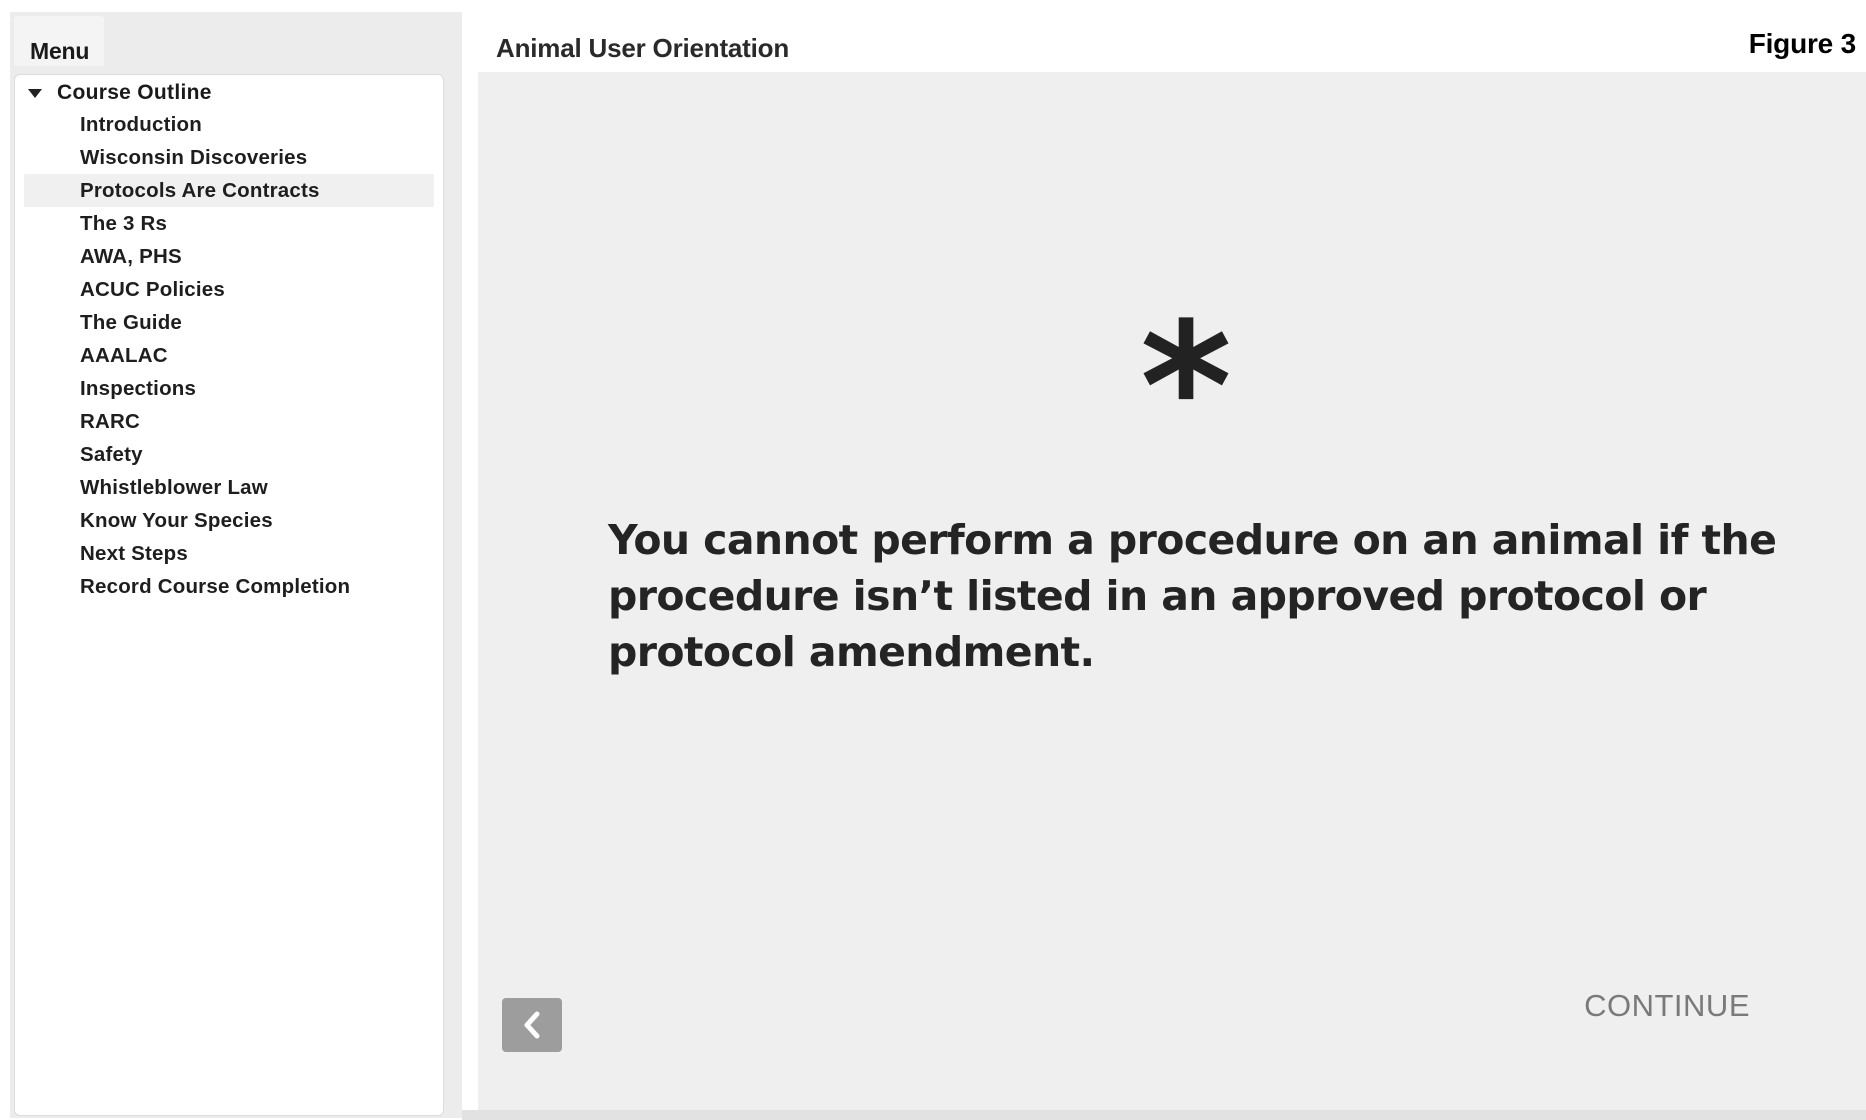 The height and width of the screenshot is (1120, 1866). Describe the element at coordinates (229, 157) in the screenshot. I see `sidebar-item: Wisconsin Discoveries` at that location.